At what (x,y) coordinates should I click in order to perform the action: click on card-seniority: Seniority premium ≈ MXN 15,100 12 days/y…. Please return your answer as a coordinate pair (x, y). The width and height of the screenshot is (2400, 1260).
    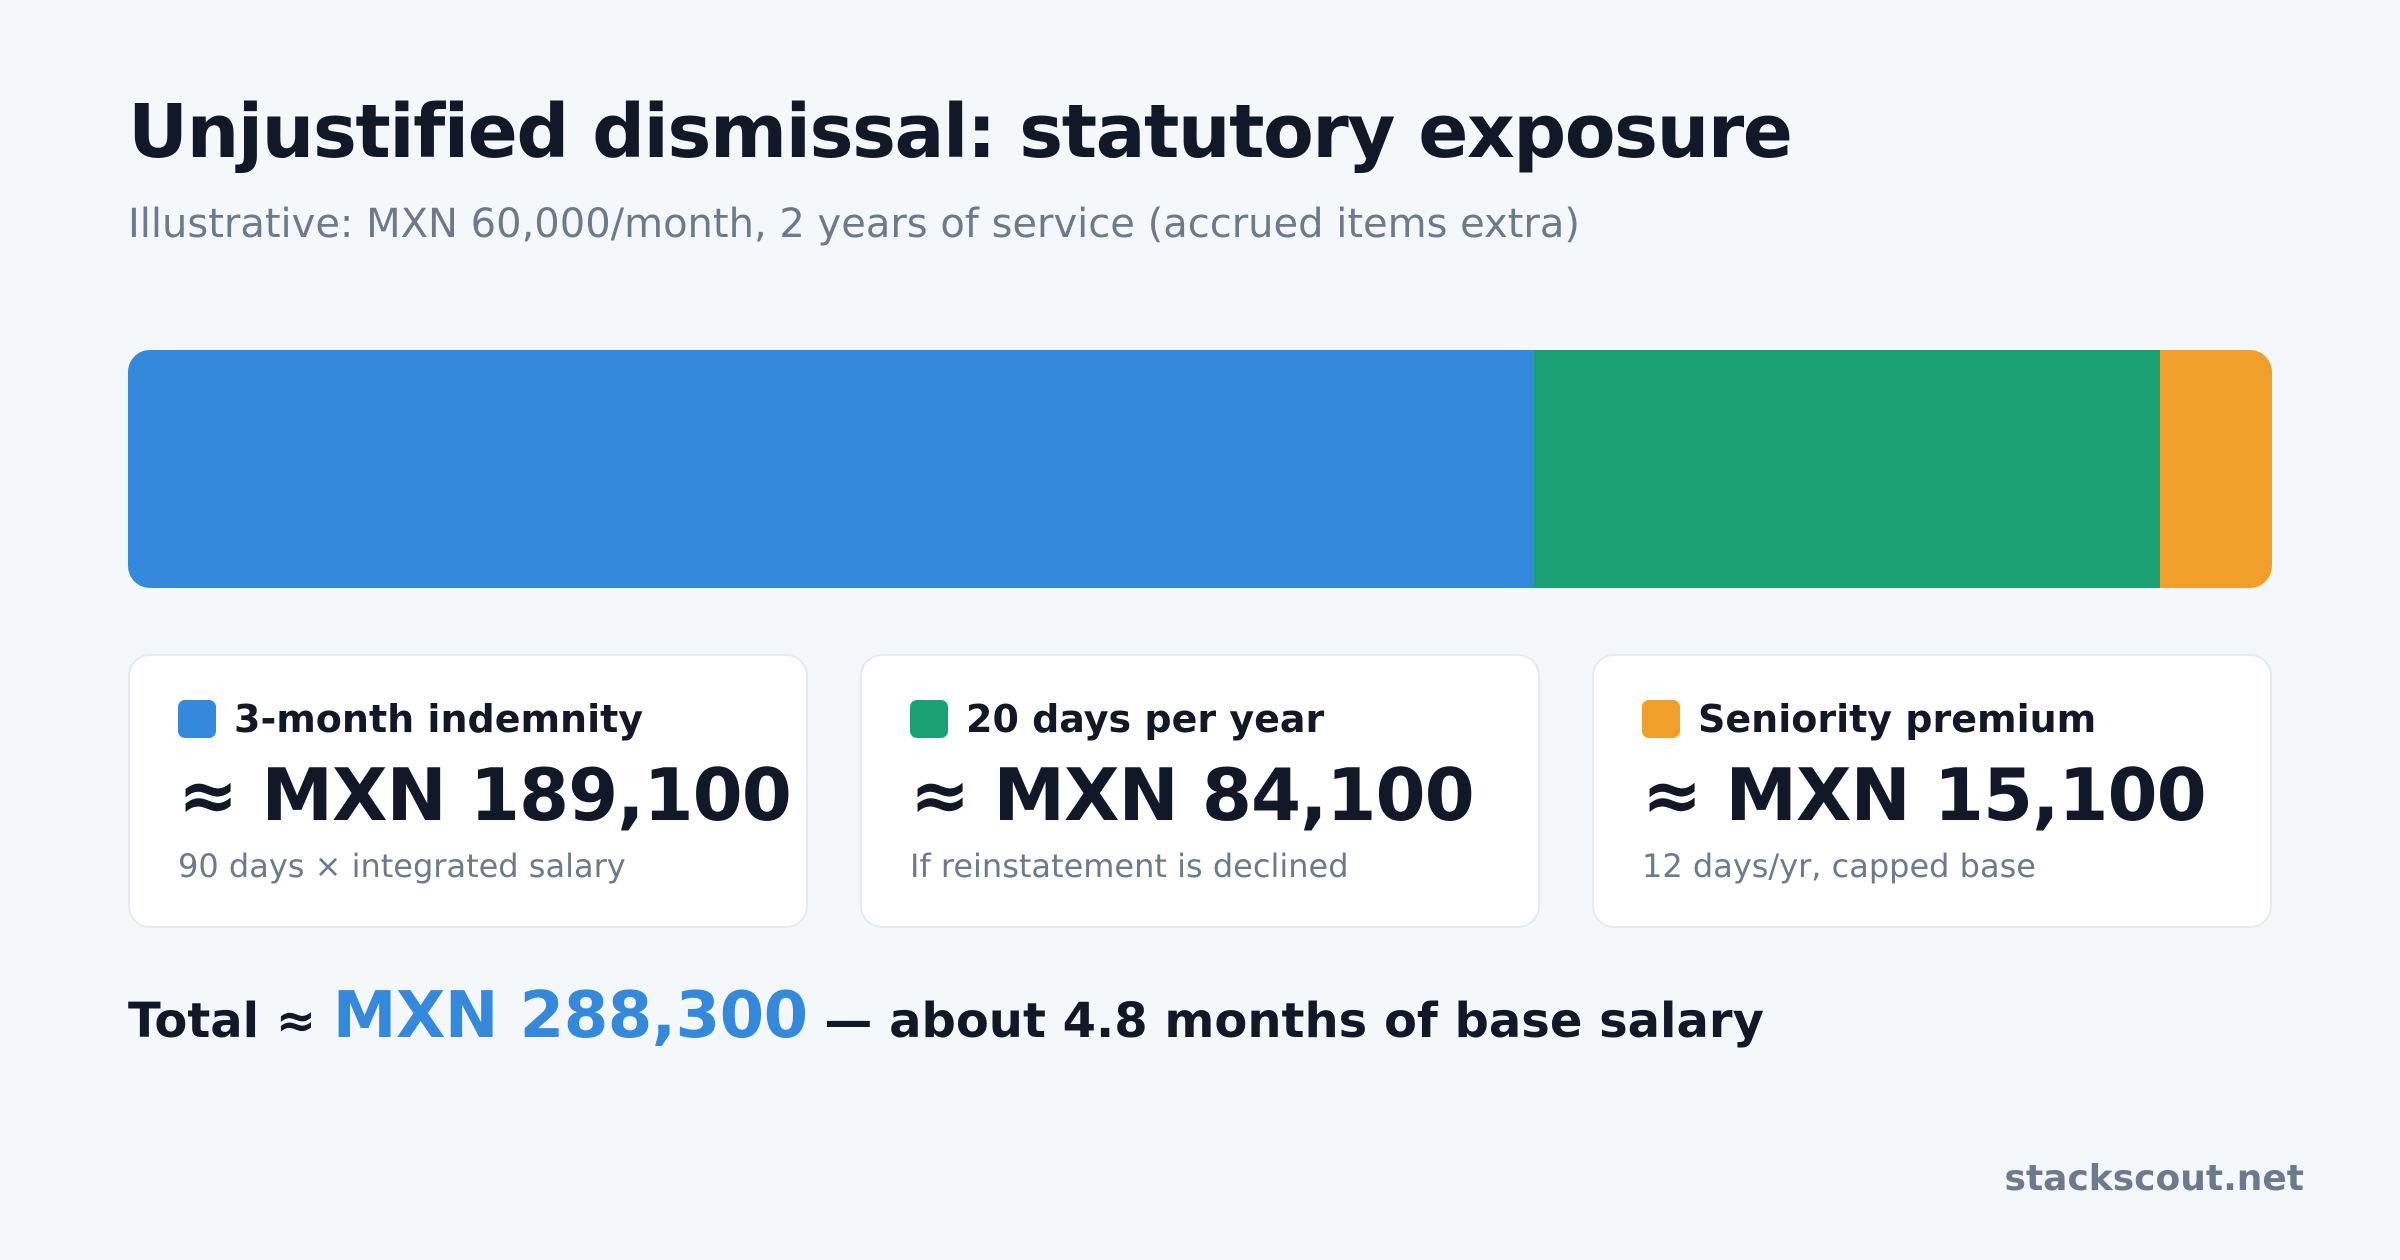
    Looking at the image, I should click on (1932, 791).